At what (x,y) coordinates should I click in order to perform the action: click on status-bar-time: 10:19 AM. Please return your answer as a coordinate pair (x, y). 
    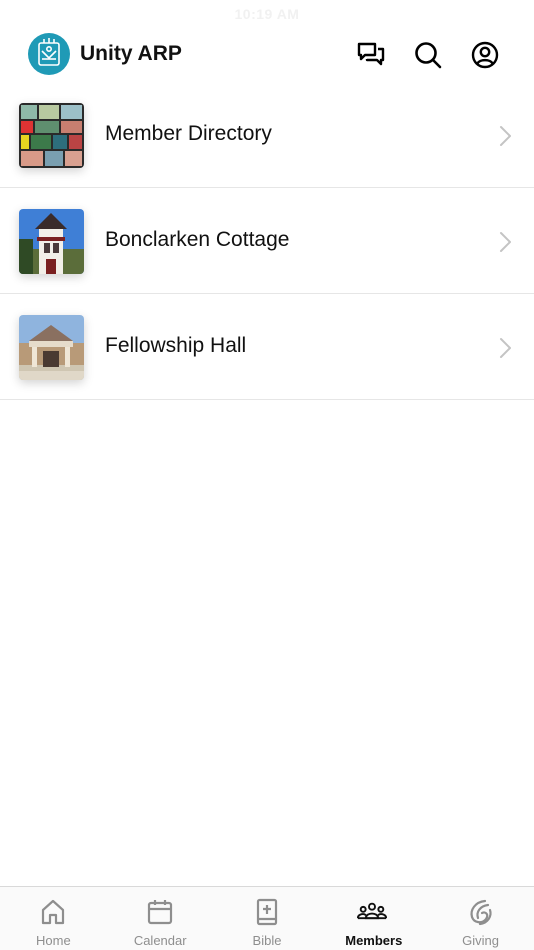
    Looking at the image, I should click on (267, 14).